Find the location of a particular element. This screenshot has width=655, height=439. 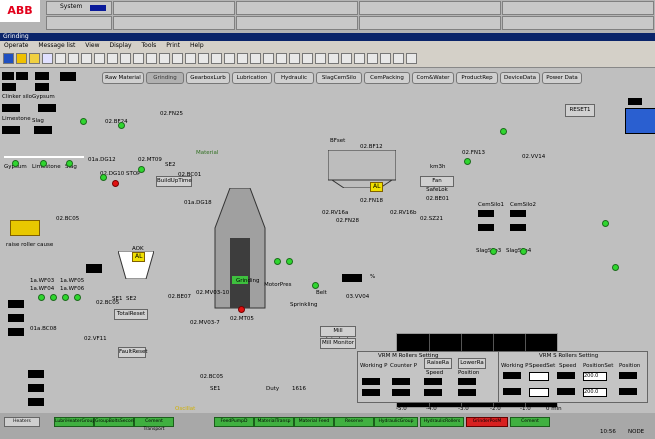

raise-roller-label: raise roller cause is located at coordinates (30, 245).